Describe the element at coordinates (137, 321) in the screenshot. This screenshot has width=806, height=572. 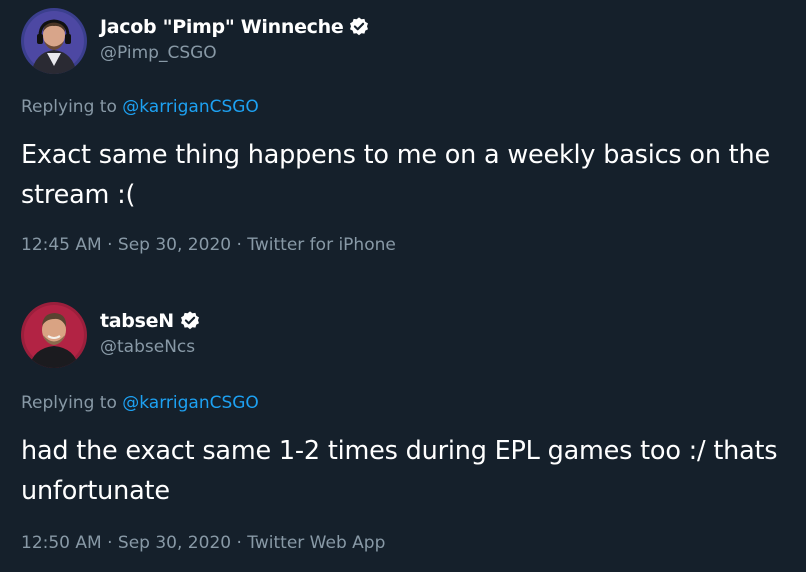
I see `display-name: tabseN` at that location.